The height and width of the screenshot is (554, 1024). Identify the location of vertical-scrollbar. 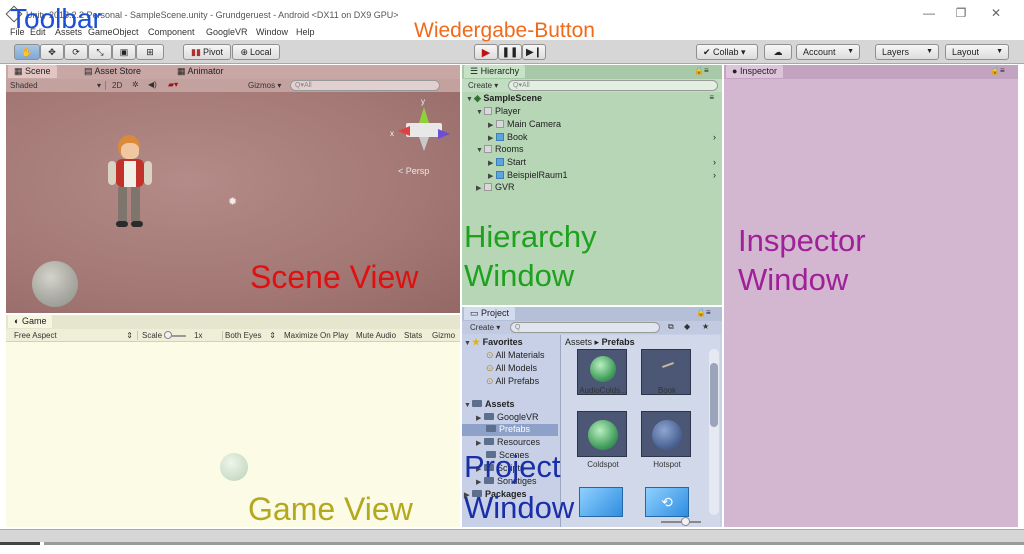
(714, 432).